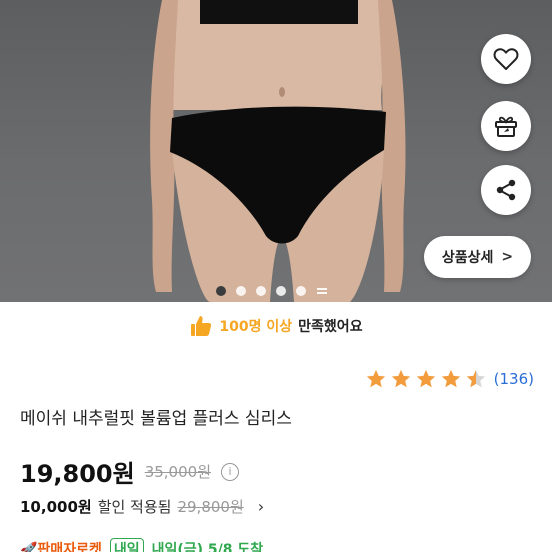 This screenshot has height=552, width=552. I want to click on discount-amount: 10,000원, so click(56, 507).